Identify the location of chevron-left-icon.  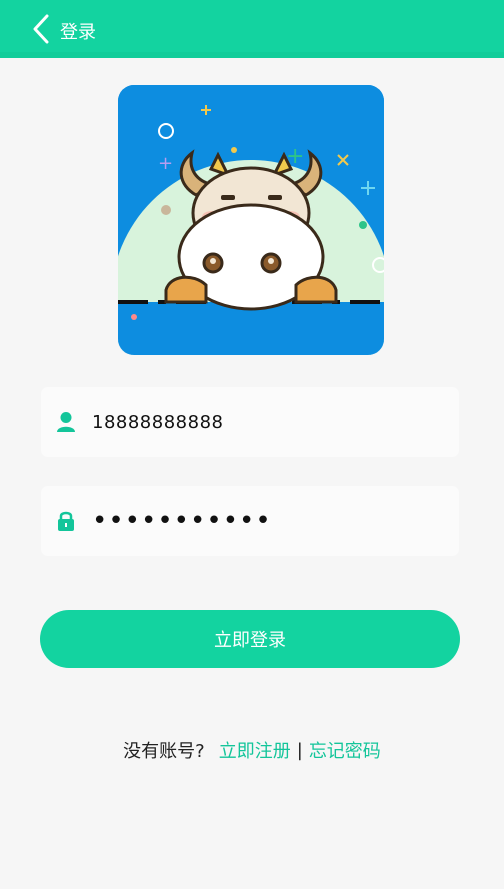
(41, 29).